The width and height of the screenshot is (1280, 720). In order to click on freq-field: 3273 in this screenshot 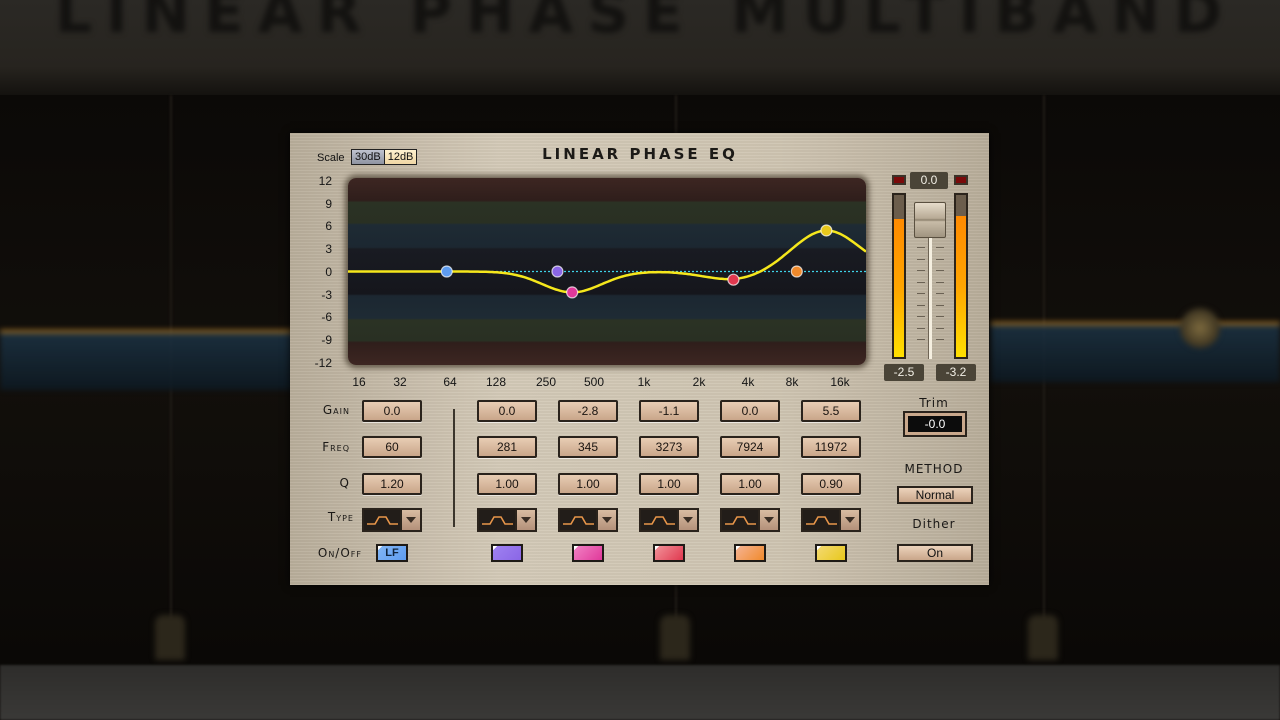, I will do `click(669, 447)`.